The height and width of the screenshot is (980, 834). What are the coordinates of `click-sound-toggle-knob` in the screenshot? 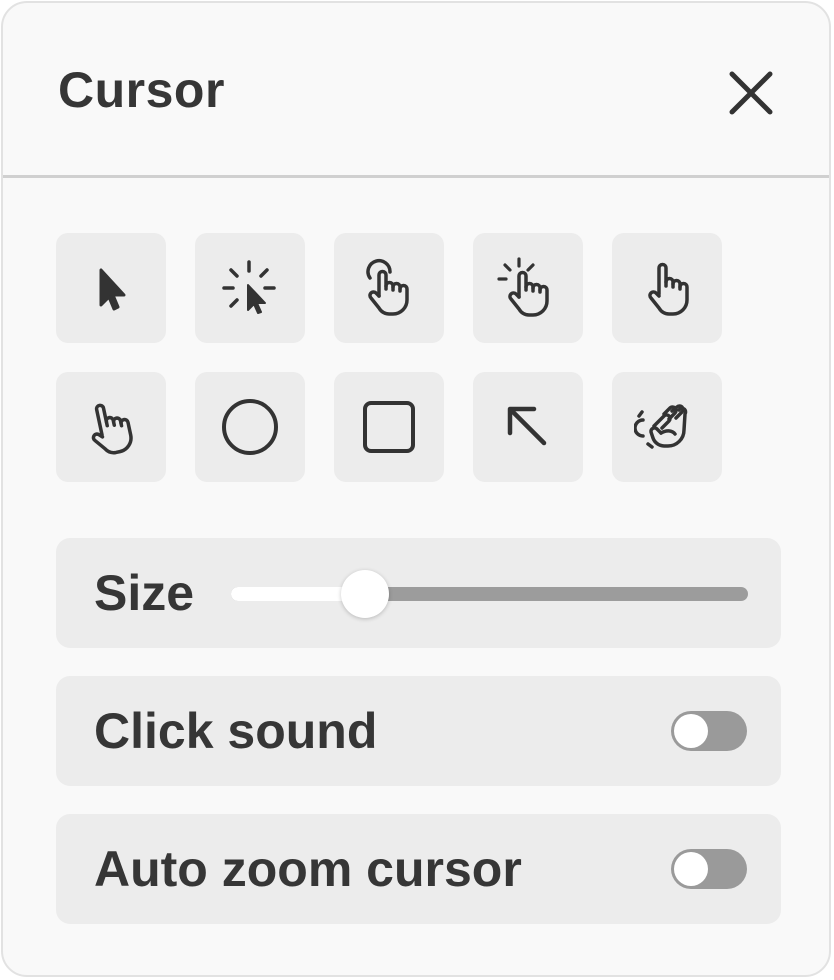 It's located at (691, 731).